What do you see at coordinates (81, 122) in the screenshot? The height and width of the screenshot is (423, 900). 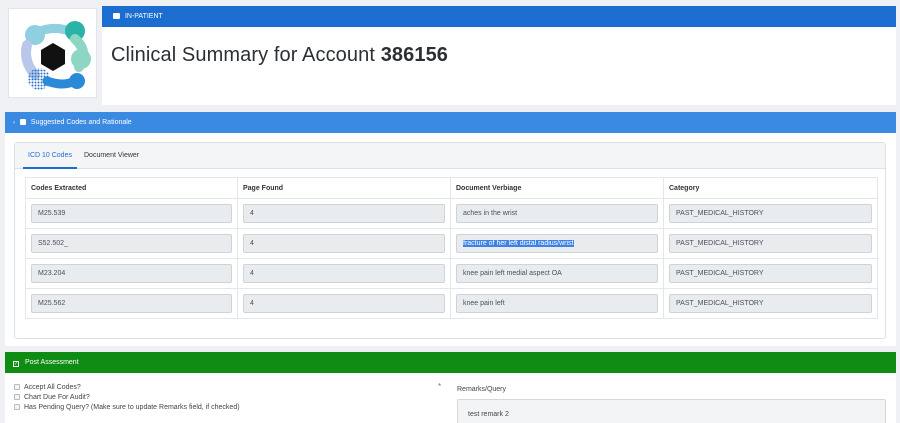 I see `suggested-codes-label: Suggested Codes and Rationale` at bounding box center [81, 122].